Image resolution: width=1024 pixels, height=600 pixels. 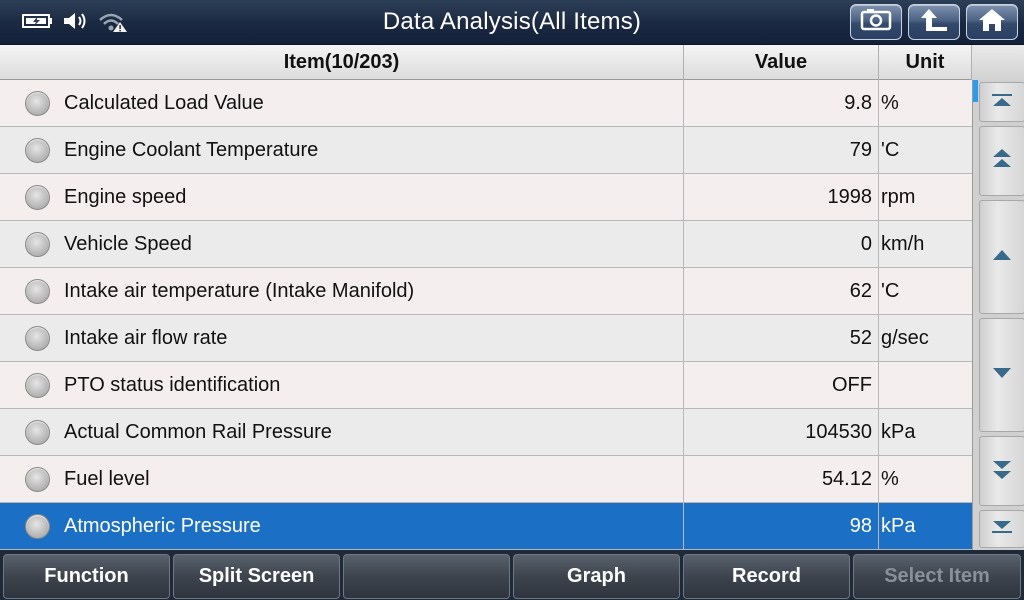 I want to click on line-up-icon, so click(x=1002, y=257).